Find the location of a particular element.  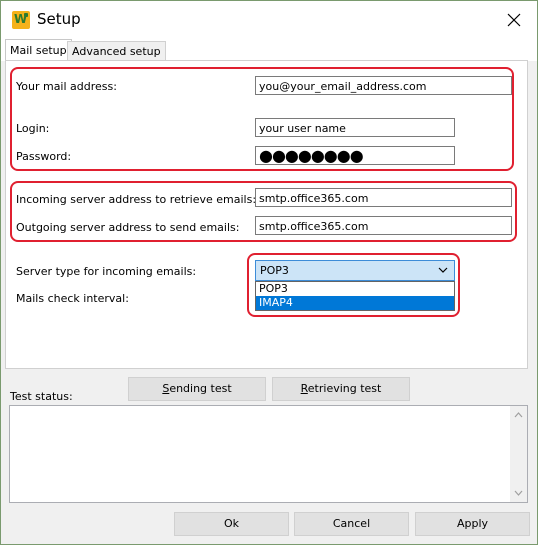

option-pop3: POP3 is located at coordinates (355, 289).